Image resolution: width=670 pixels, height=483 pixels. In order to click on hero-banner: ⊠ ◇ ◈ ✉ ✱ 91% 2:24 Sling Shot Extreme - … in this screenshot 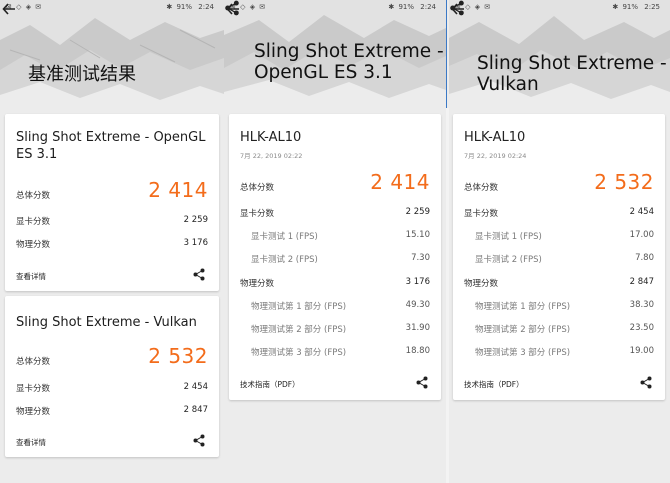, I will do `click(335, 59)`.